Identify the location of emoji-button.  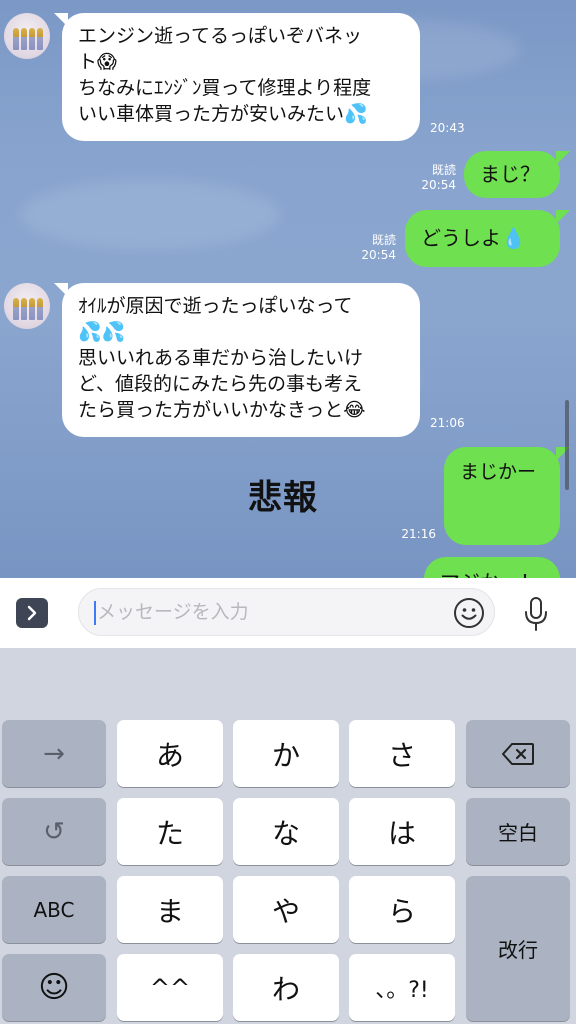
(469, 613).